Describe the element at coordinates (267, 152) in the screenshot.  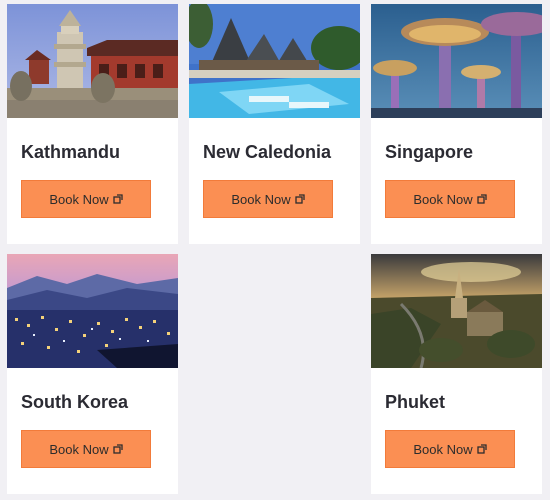
I see `destination-title: New Caledonia` at that location.